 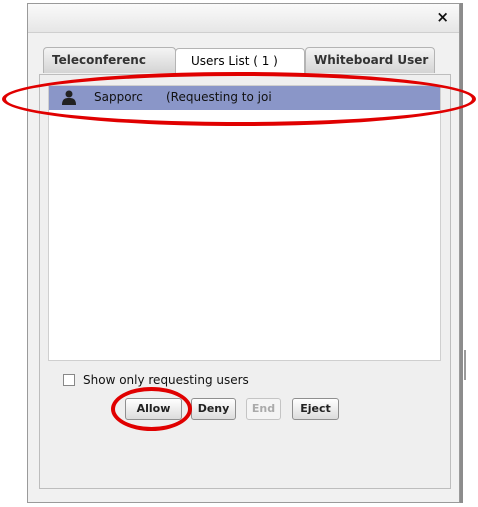 What do you see at coordinates (370, 60) in the screenshot?
I see `tab-whiteboard-users: Whiteboard User` at bounding box center [370, 60].